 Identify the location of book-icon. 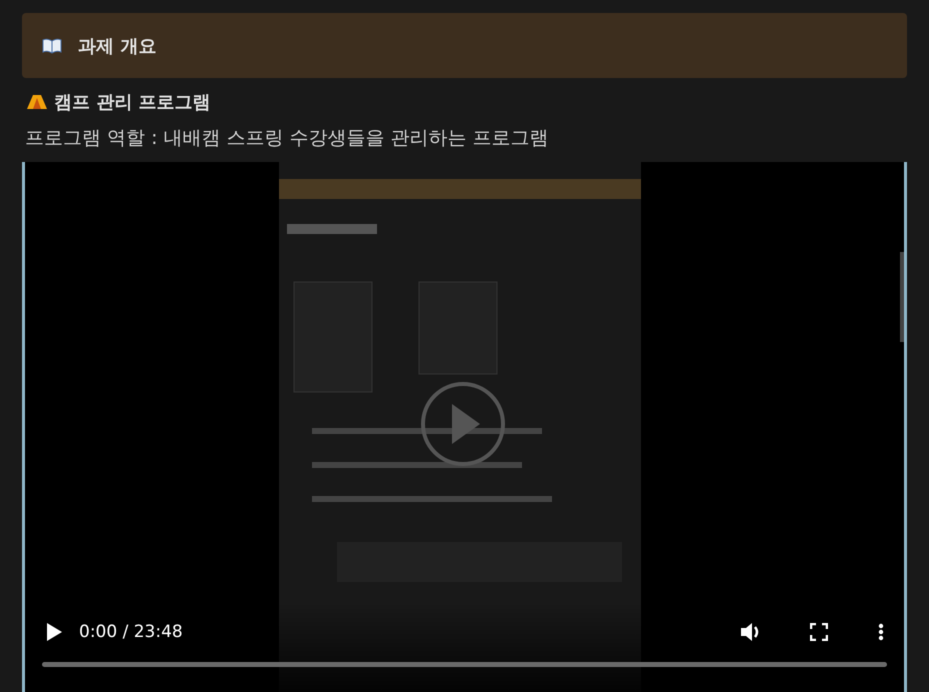
(52, 46).